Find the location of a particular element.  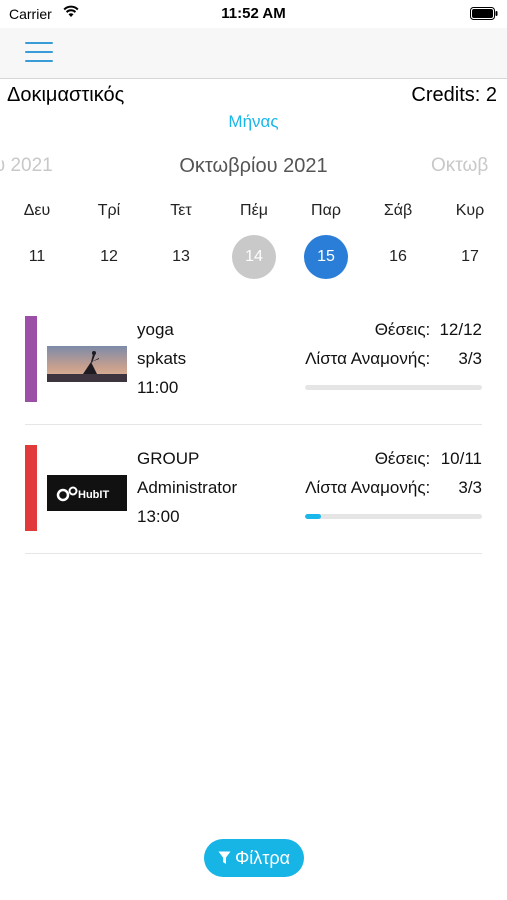

day-number: 17 is located at coordinates (470, 256).